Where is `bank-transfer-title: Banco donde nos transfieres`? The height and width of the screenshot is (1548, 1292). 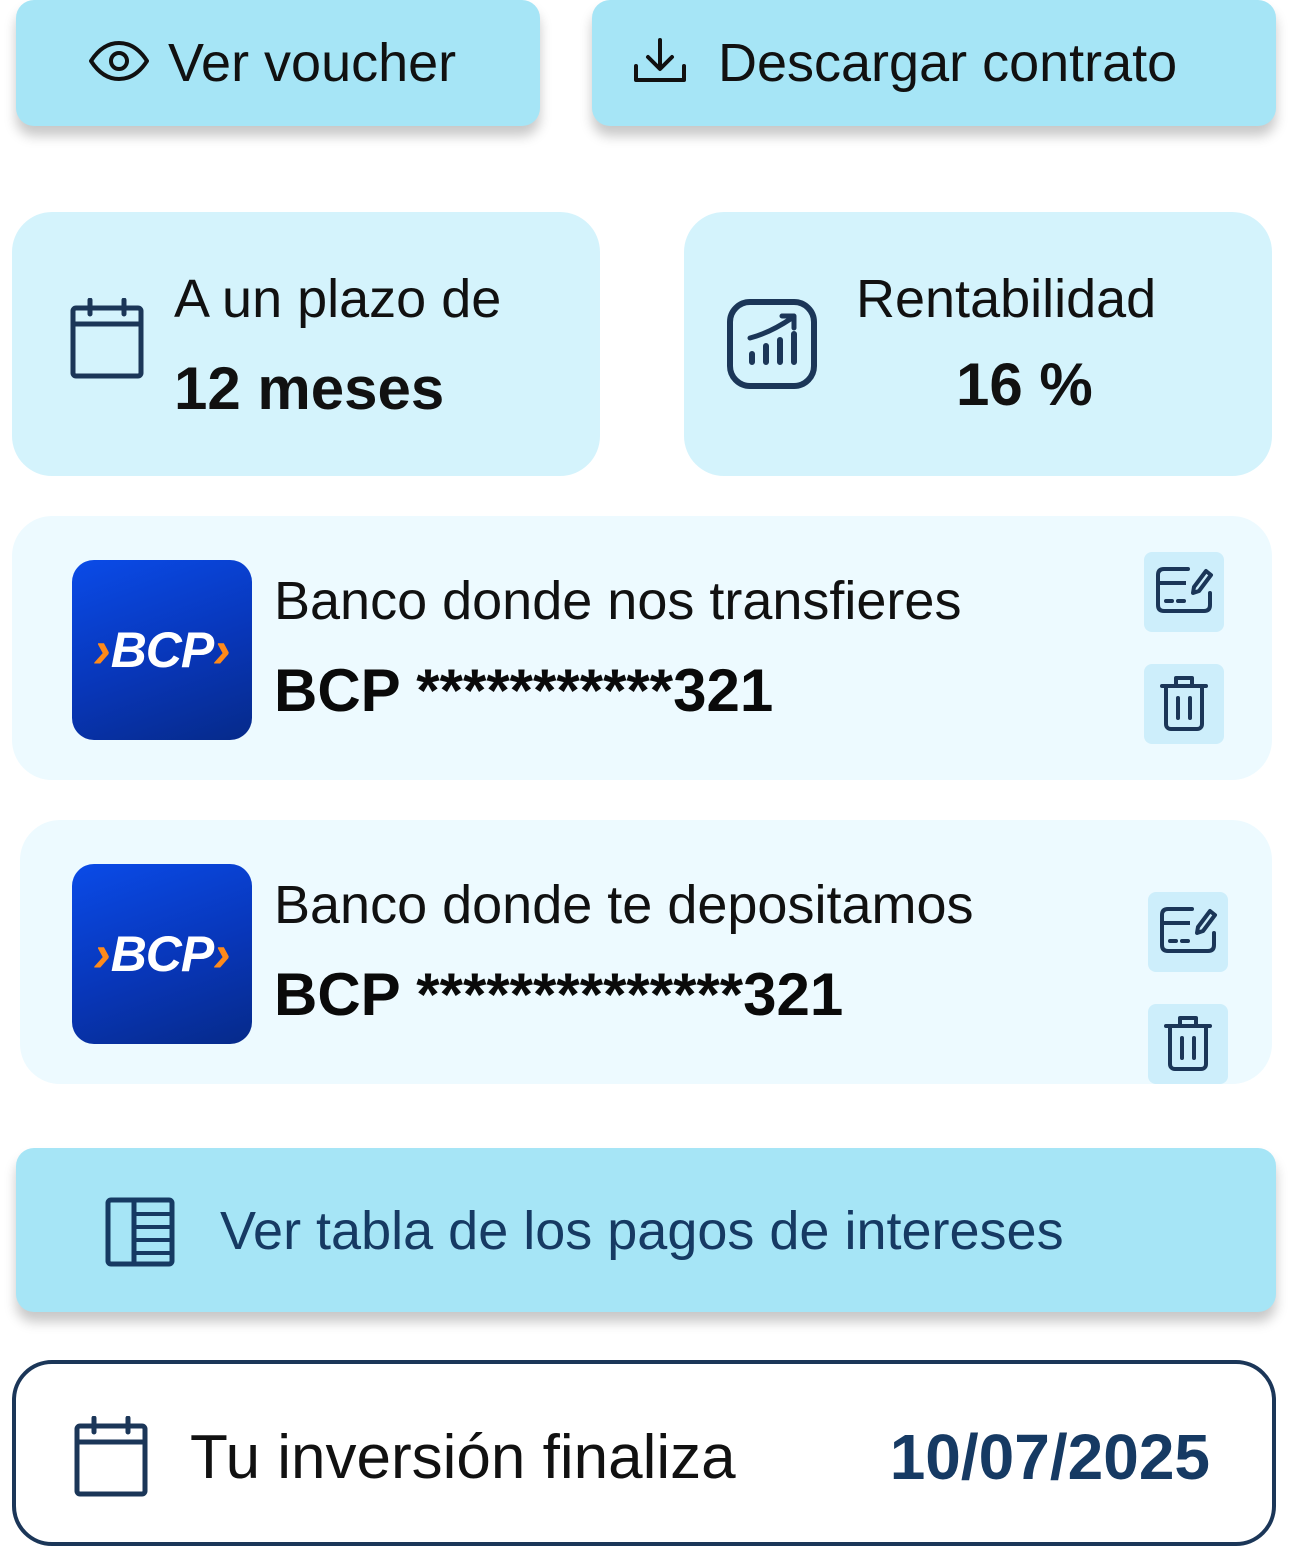 bank-transfer-title: Banco donde nos transfieres is located at coordinates (618, 601).